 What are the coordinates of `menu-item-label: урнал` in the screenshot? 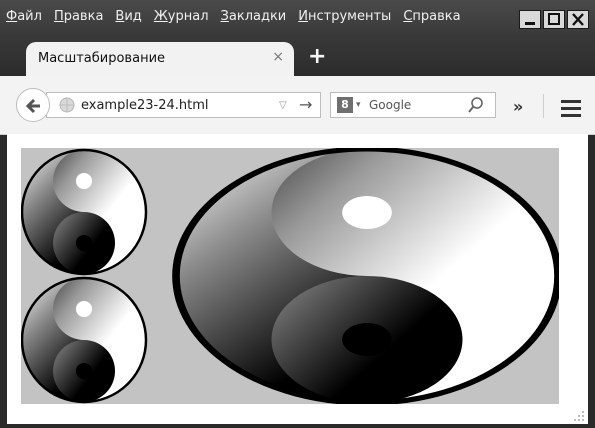 It's located at (188, 16).